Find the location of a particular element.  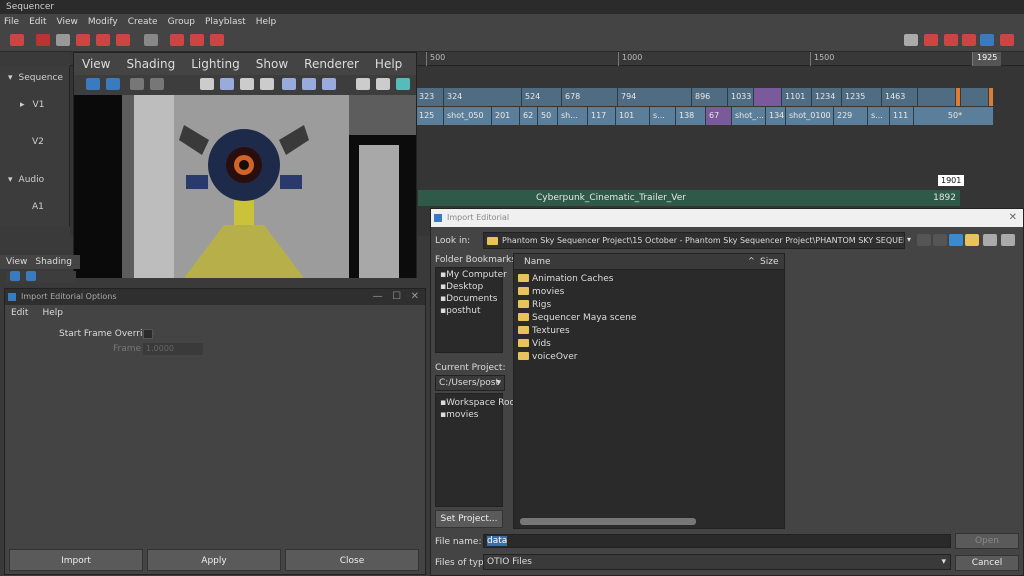

lights-icon is located at coordinates (227, 84).